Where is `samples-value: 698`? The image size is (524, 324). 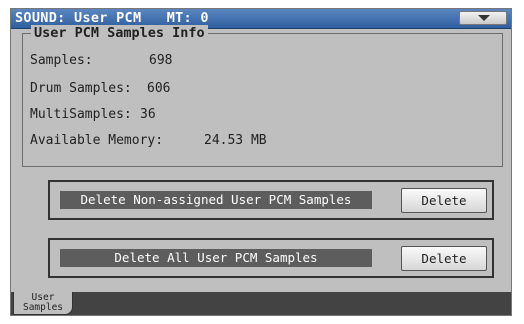 samples-value: 698 is located at coordinates (161, 60).